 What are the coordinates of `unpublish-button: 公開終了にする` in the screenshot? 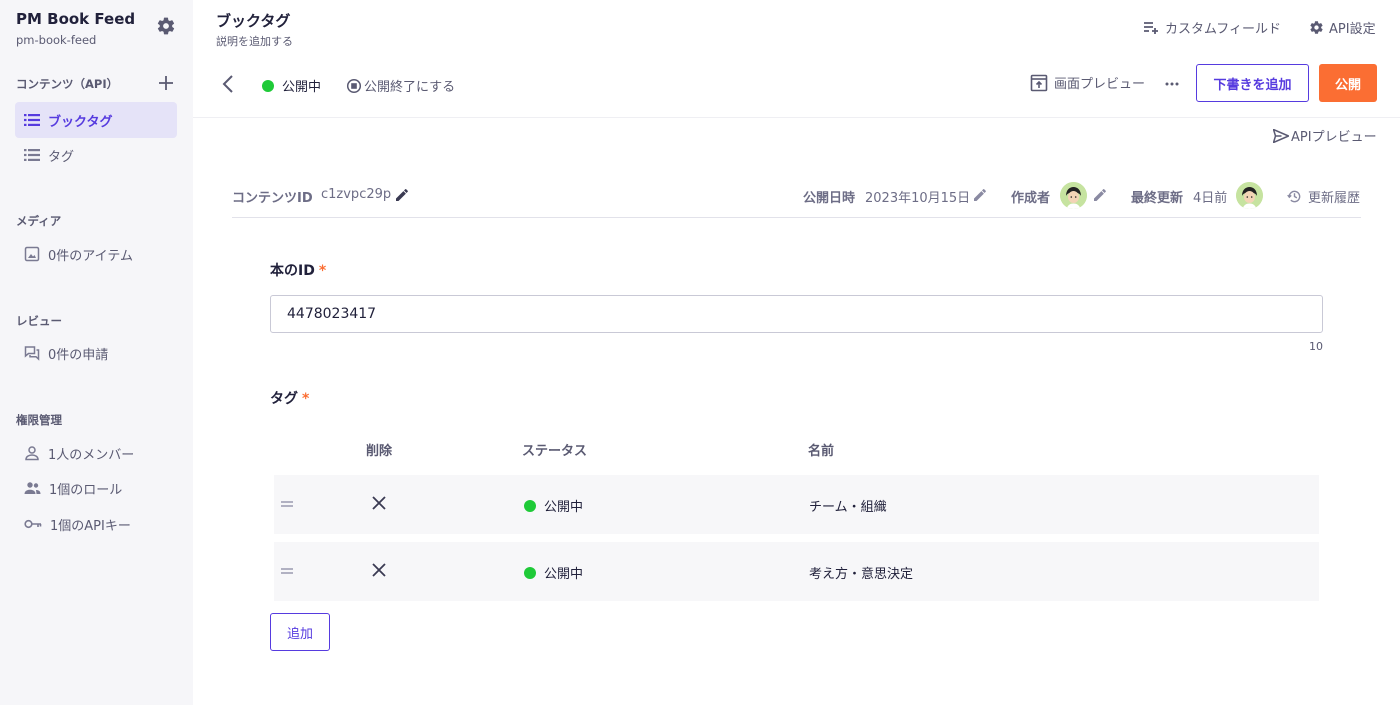 It's located at (400, 85).